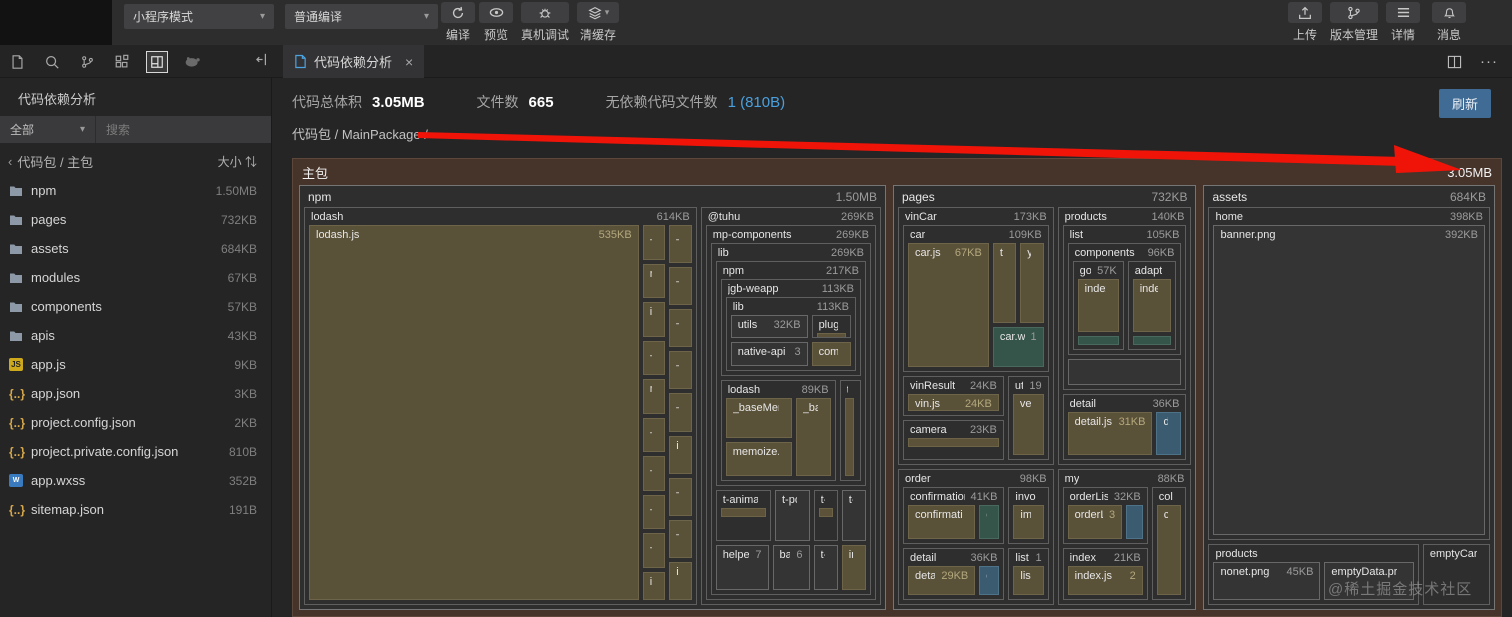 This screenshot has width=1512, height=617. I want to click on treemap-node: ind, so click(853, 567).